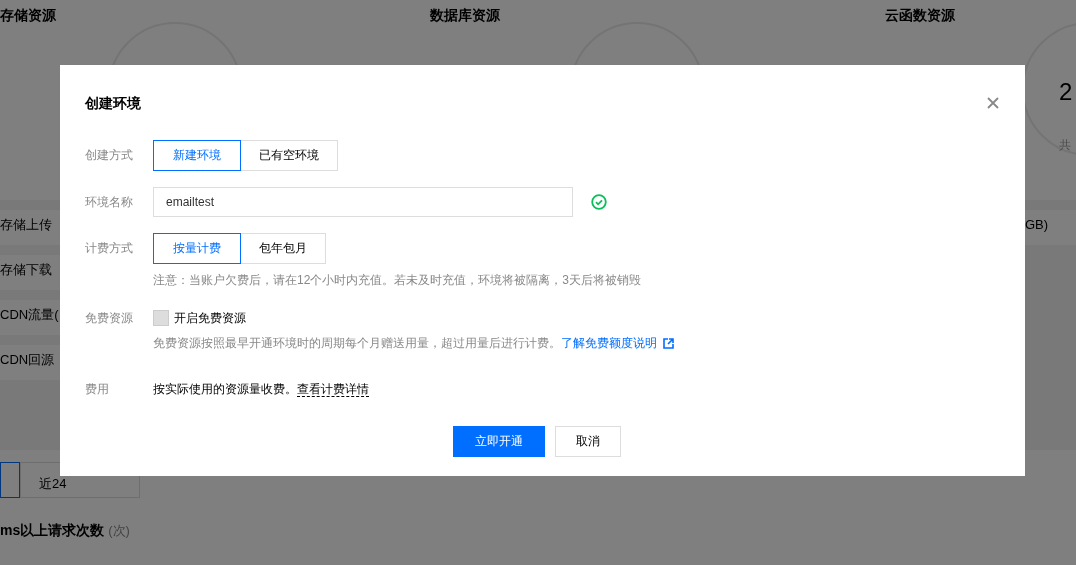 This screenshot has height=565, width=1076. Describe the element at coordinates (609, 343) in the screenshot. I see `quota-link: 了解免费额度说明` at that location.